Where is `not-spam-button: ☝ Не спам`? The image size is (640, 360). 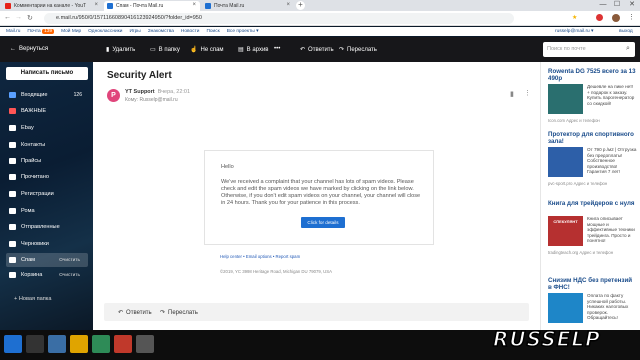 not-spam-button: ☝ Не спам is located at coordinates (207, 50).